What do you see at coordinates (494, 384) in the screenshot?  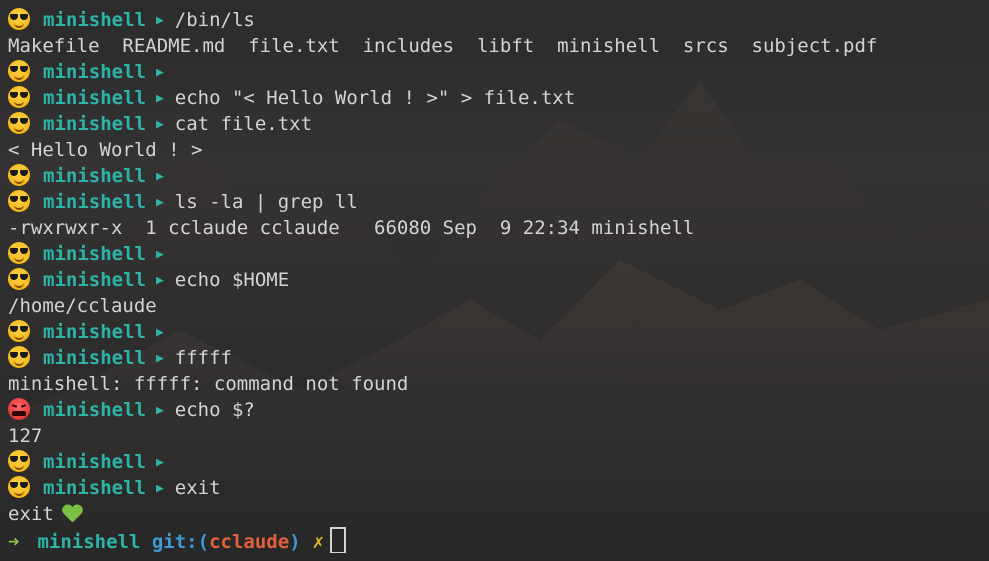 I see `output-line: minishell: fffff: command not found` at bounding box center [494, 384].